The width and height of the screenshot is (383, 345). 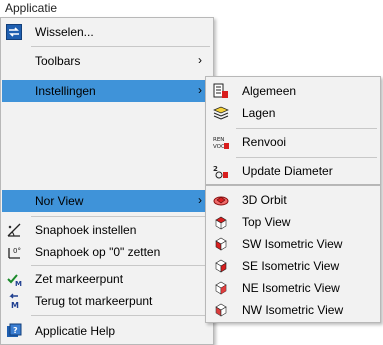 I want to click on submenu-item-ne-isometric: NE Isometric View, so click(x=293, y=288).